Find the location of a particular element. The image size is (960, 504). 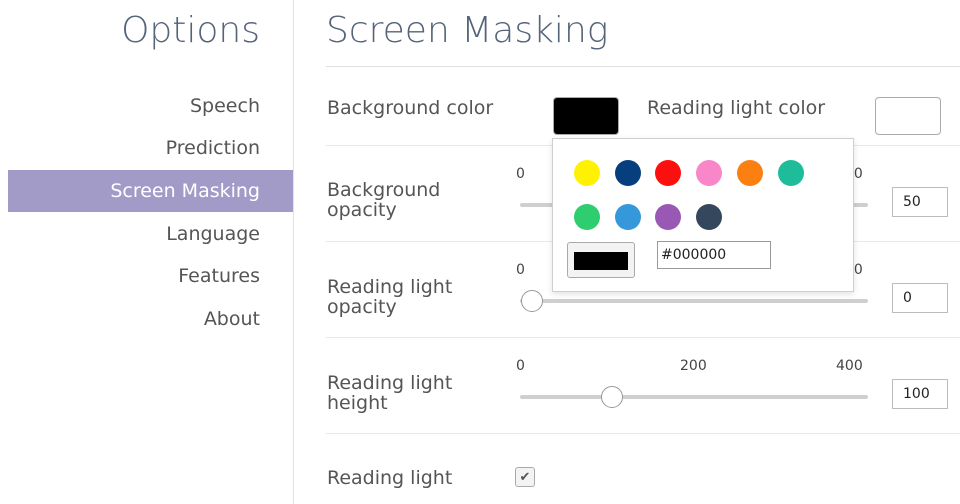

background-opacity-input: 50 is located at coordinates (920, 202).